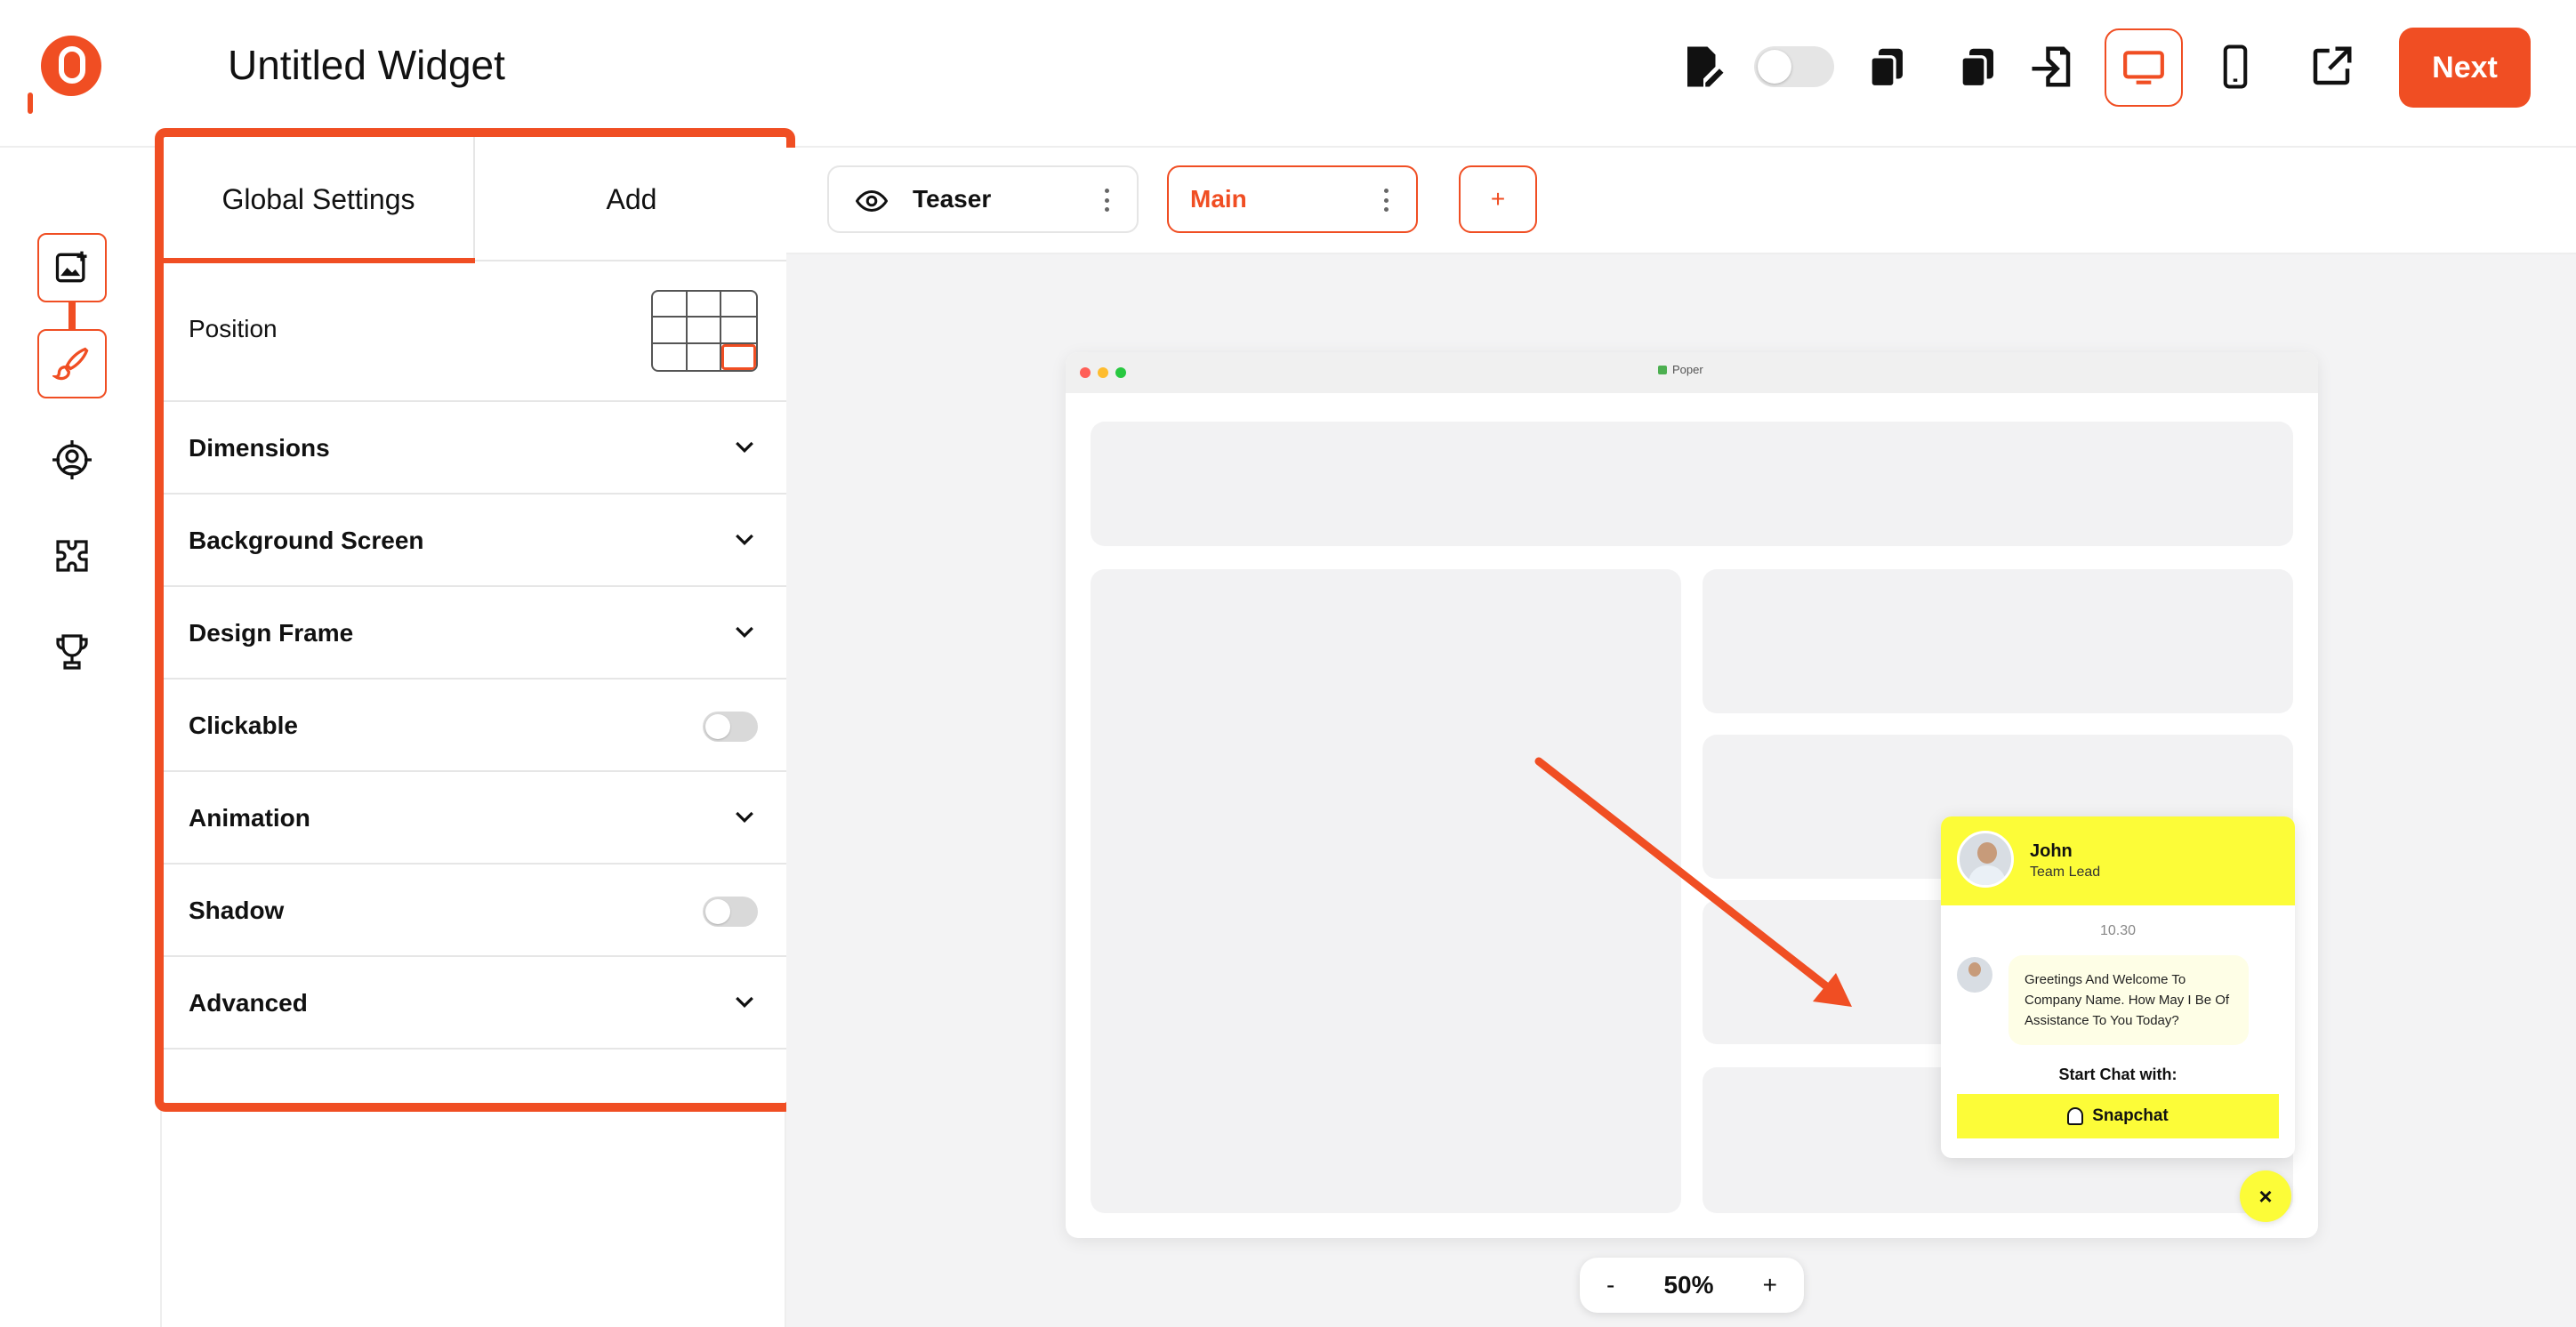  I want to click on add-screen-button: +, so click(1498, 199).